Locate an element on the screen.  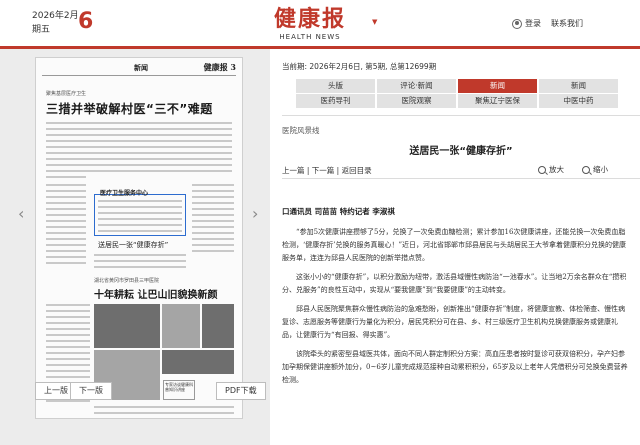
thumb-headline: 三措并举破解村医“三不”难题 is located at coordinates (129, 108).